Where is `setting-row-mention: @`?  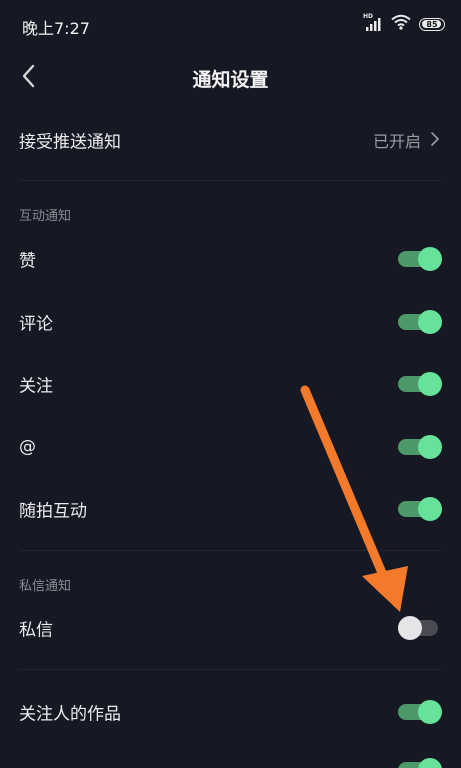 setting-row-mention: @ is located at coordinates (230, 447).